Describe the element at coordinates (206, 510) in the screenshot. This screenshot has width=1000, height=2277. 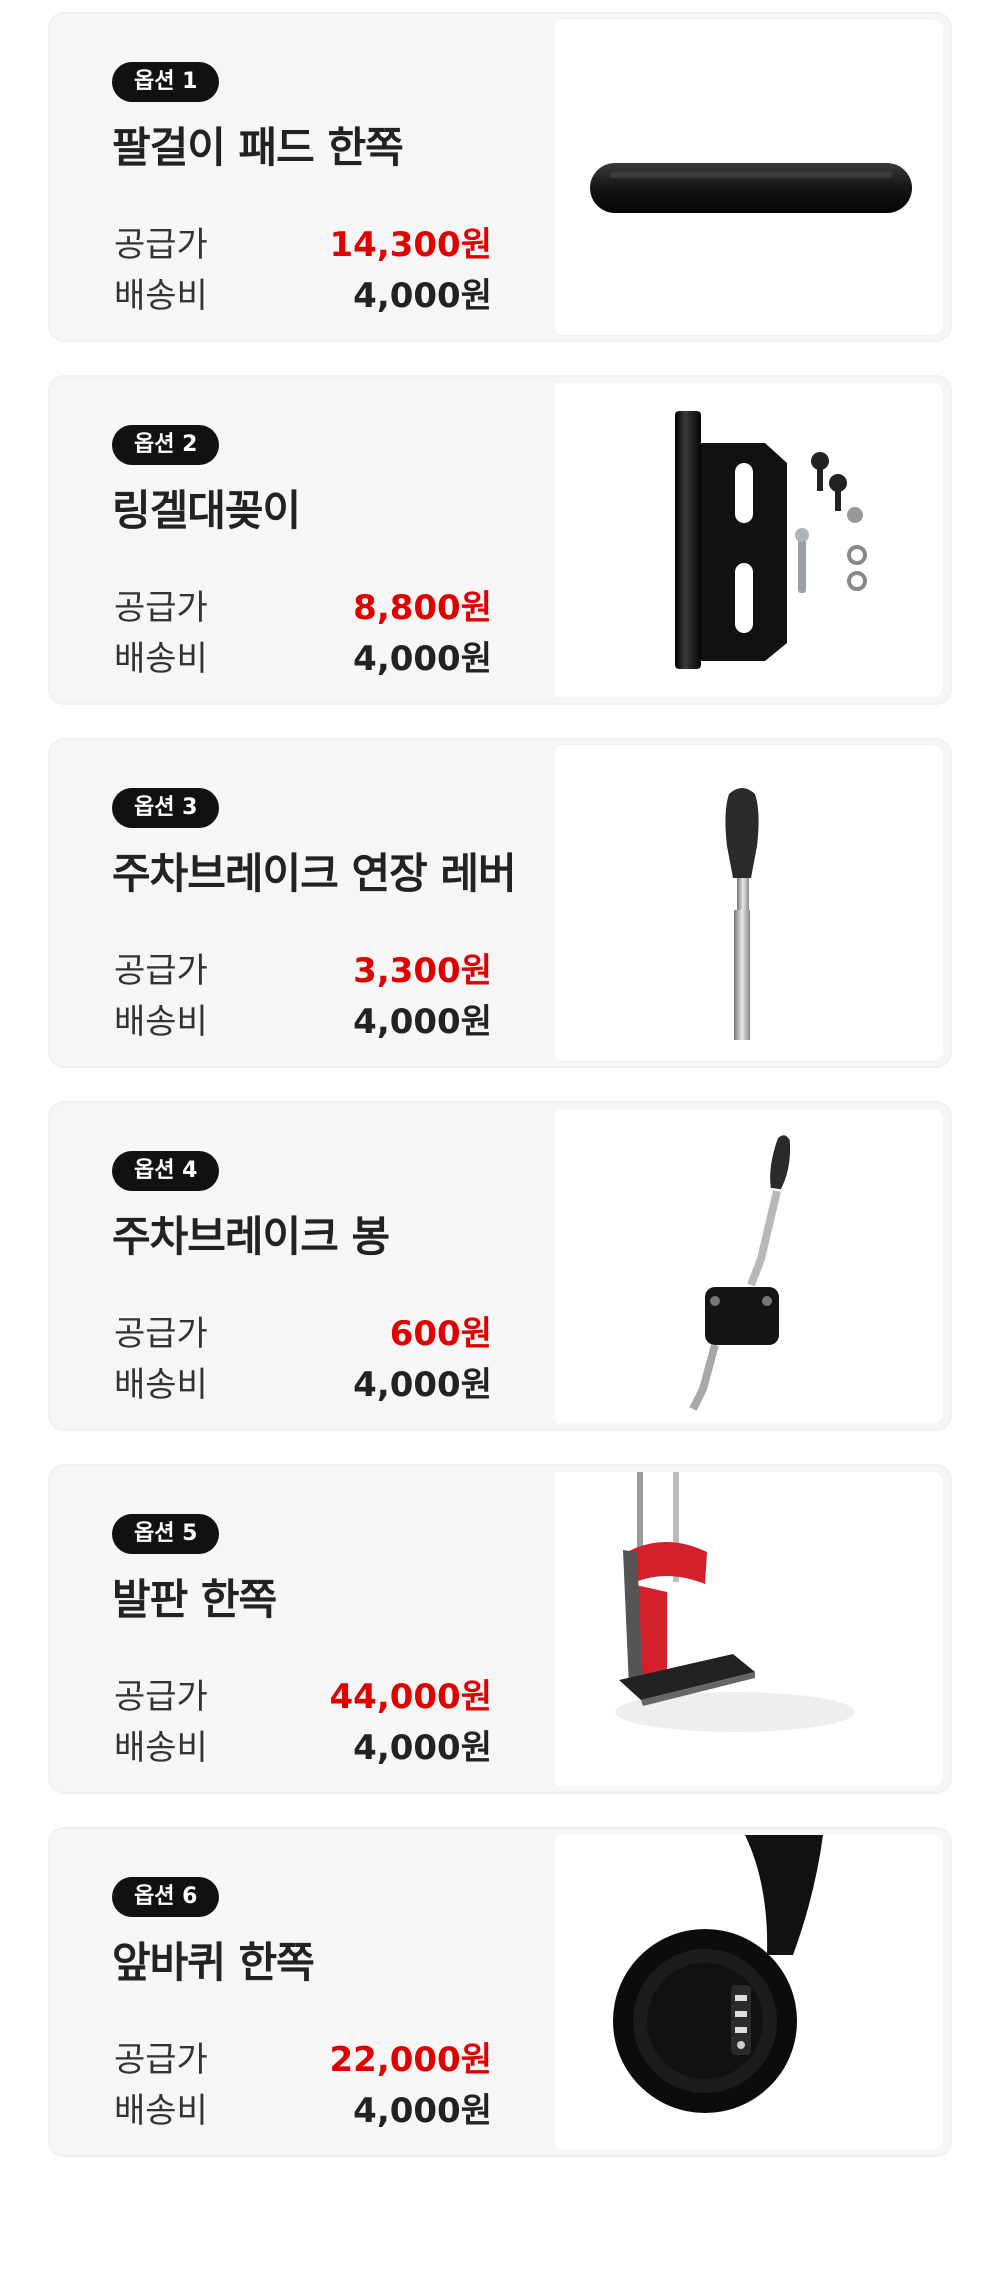
I see `option-title: 링겔대꽂이` at that location.